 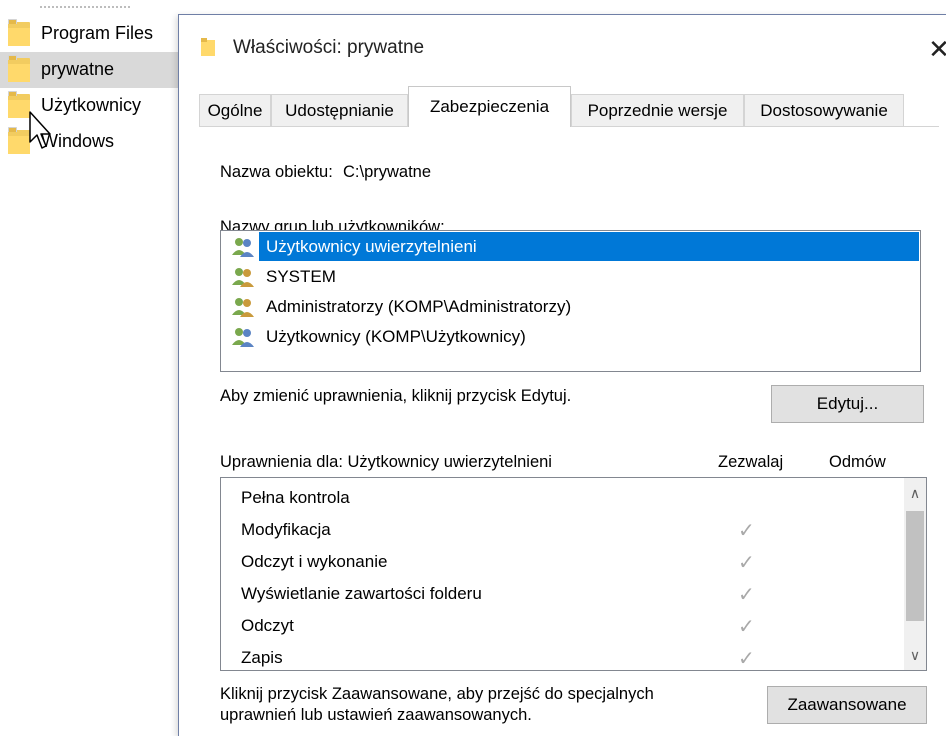 What do you see at coordinates (847, 705) in the screenshot?
I see `advanced-button: Zaawansowane` at bounding box center [847, 705].